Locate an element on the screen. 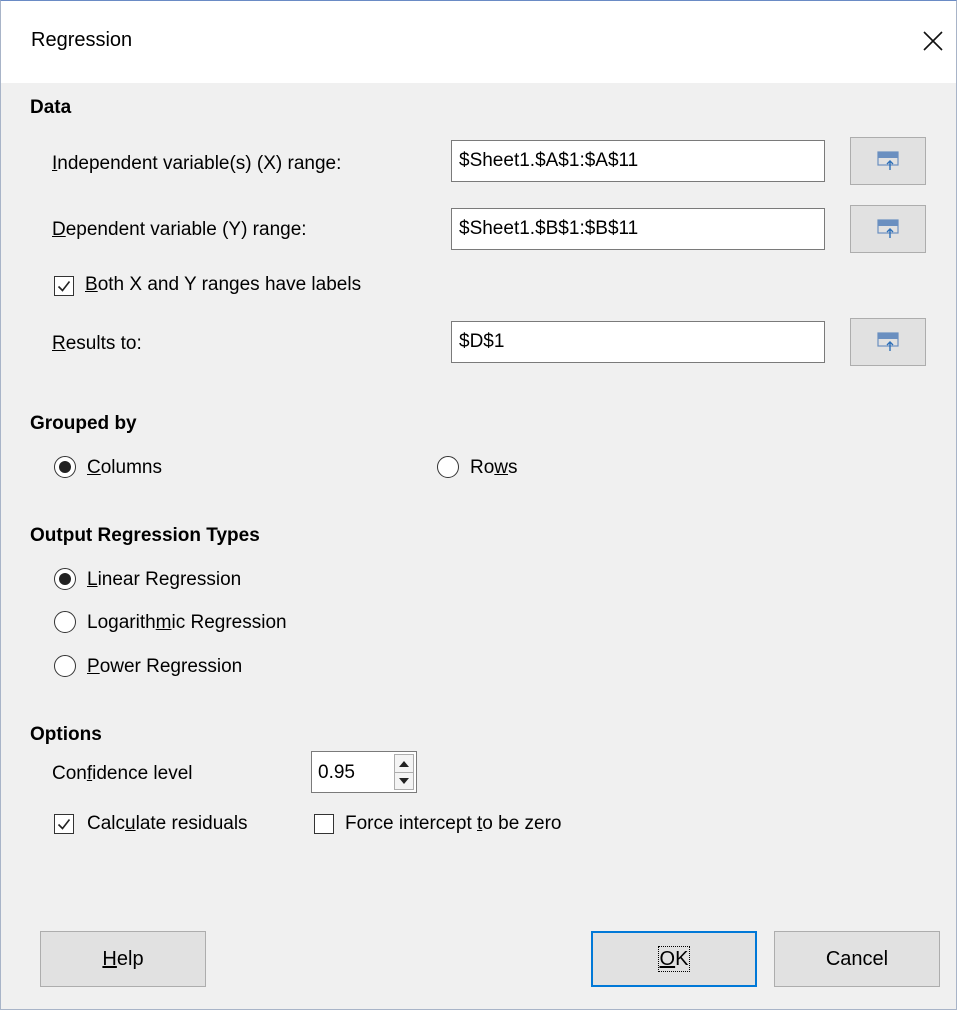 The height and width of the screenshot is (1010, 957). columns-radio is located at coordinates (65, 467).